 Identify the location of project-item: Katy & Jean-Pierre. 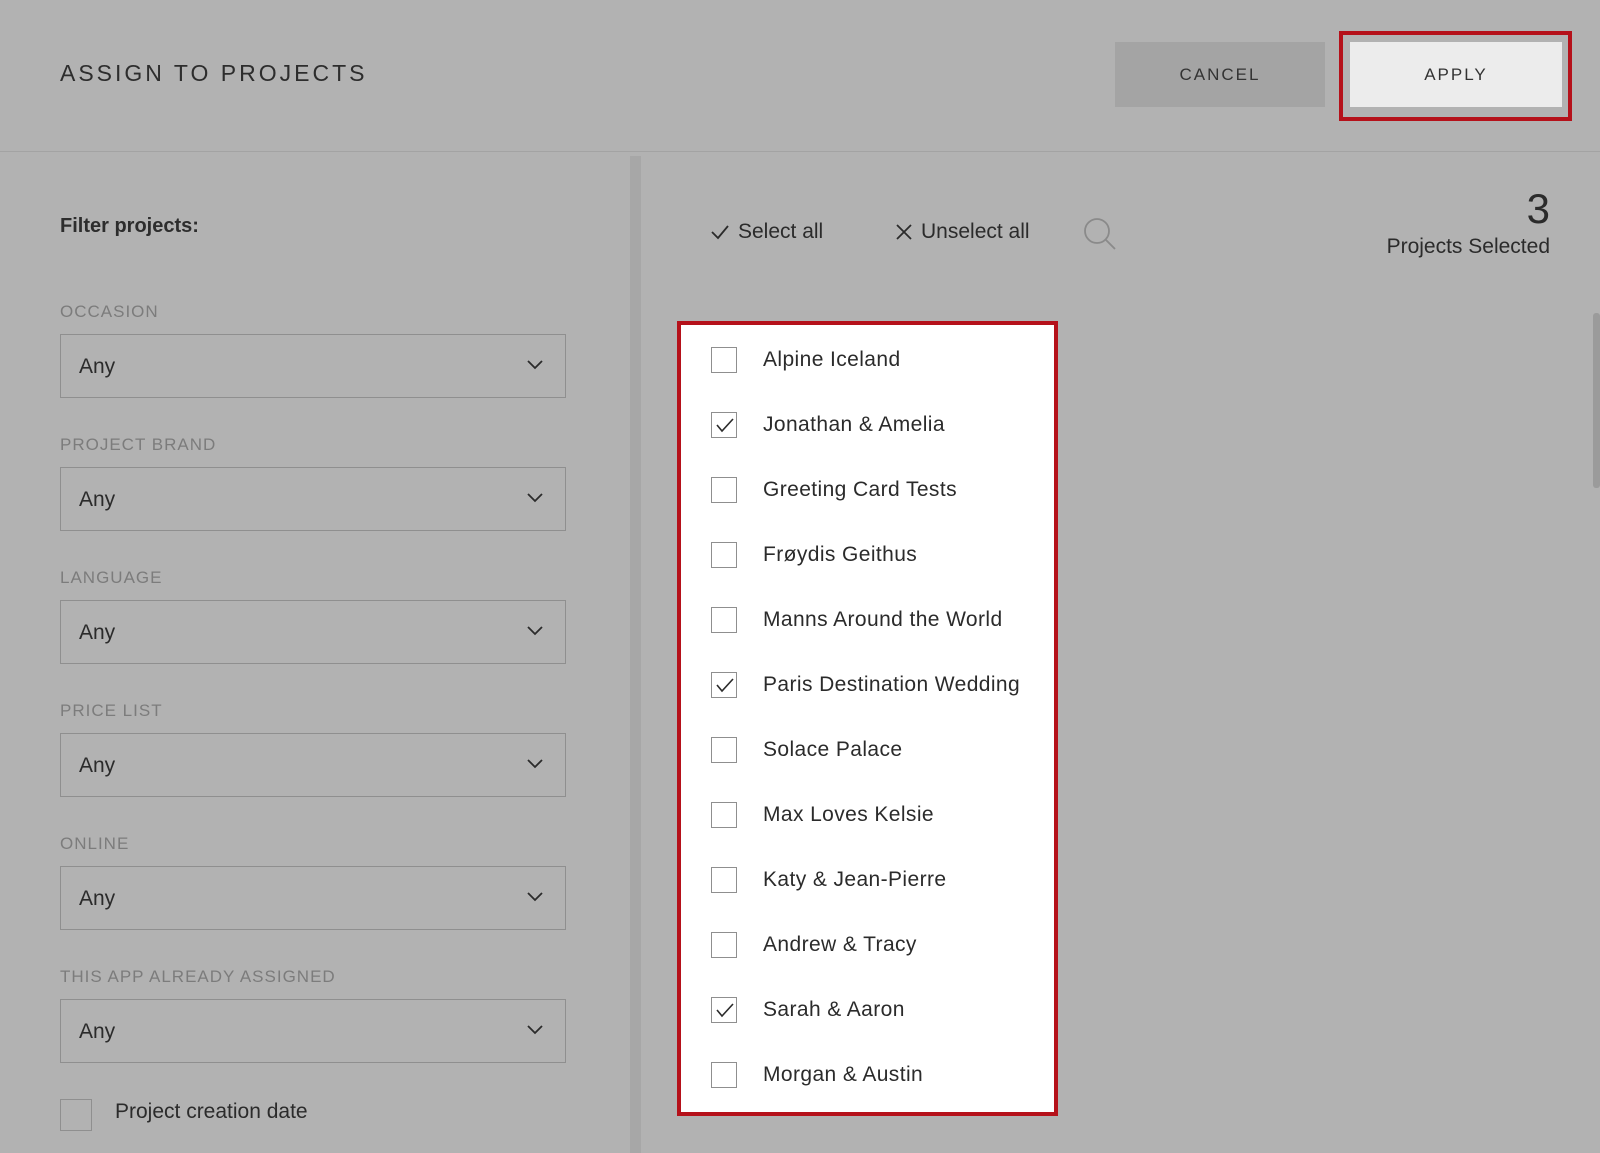
(828, 880).